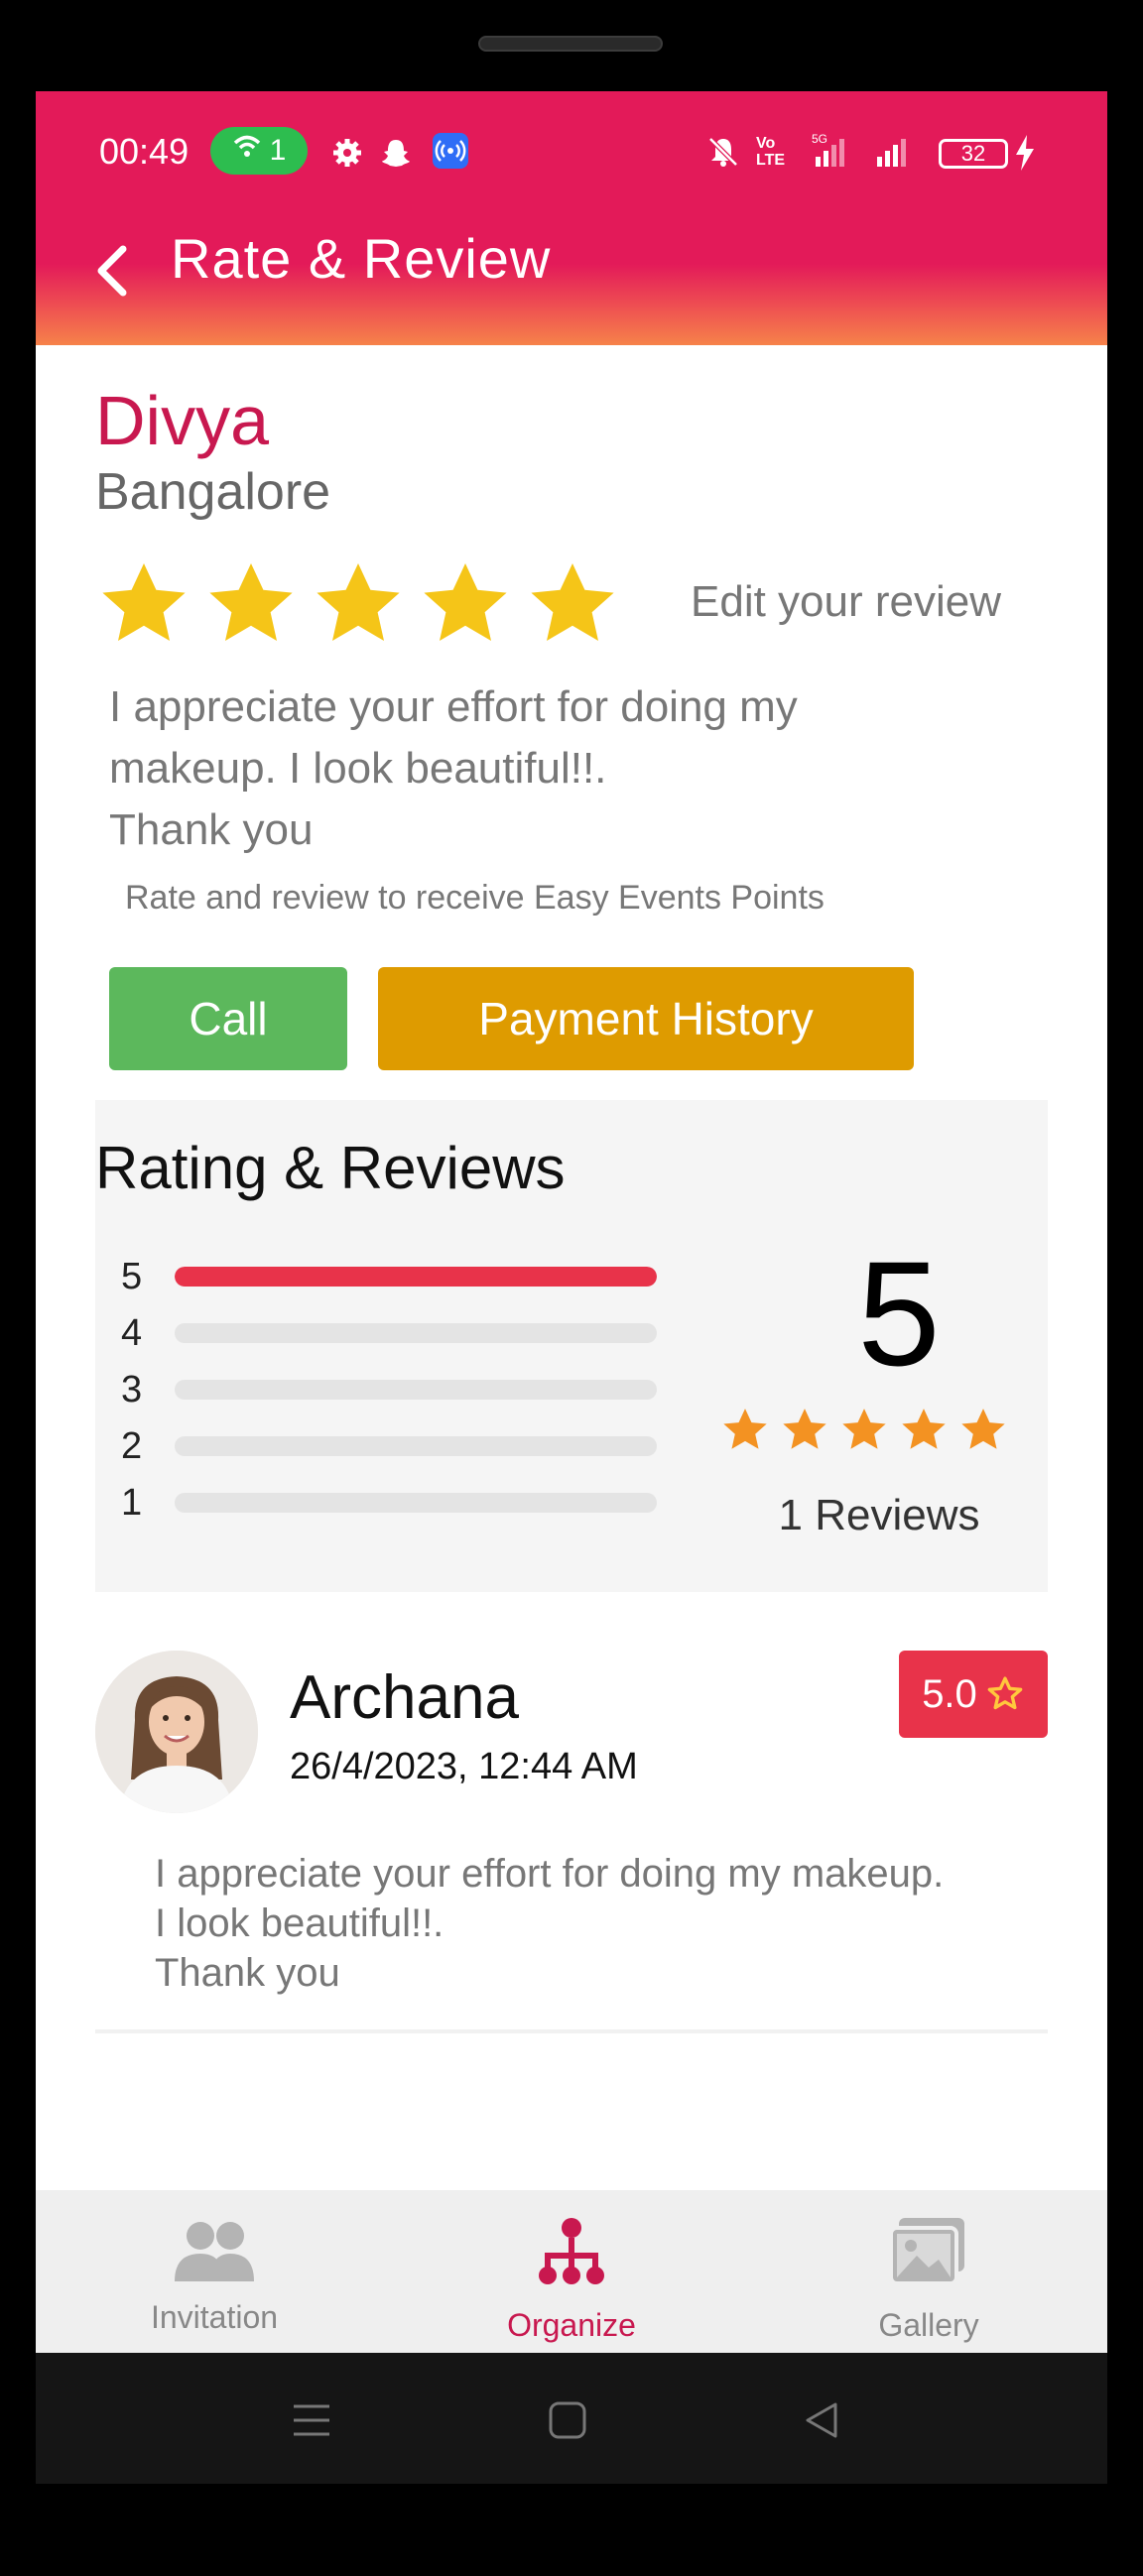 Image resolution: width=1143 pixels, height=2576 pixels. I want to click on svg-text: 5G, so click(819, 139).